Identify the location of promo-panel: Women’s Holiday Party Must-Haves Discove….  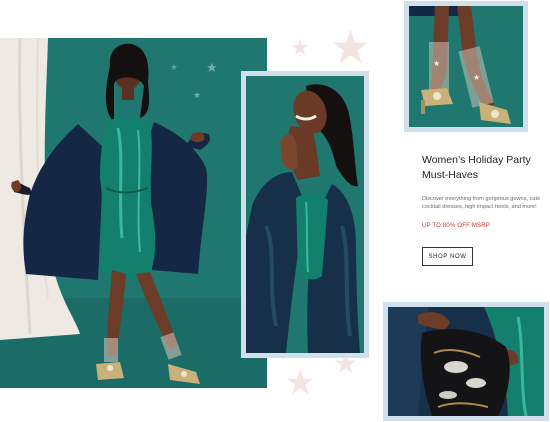
(483, 209).